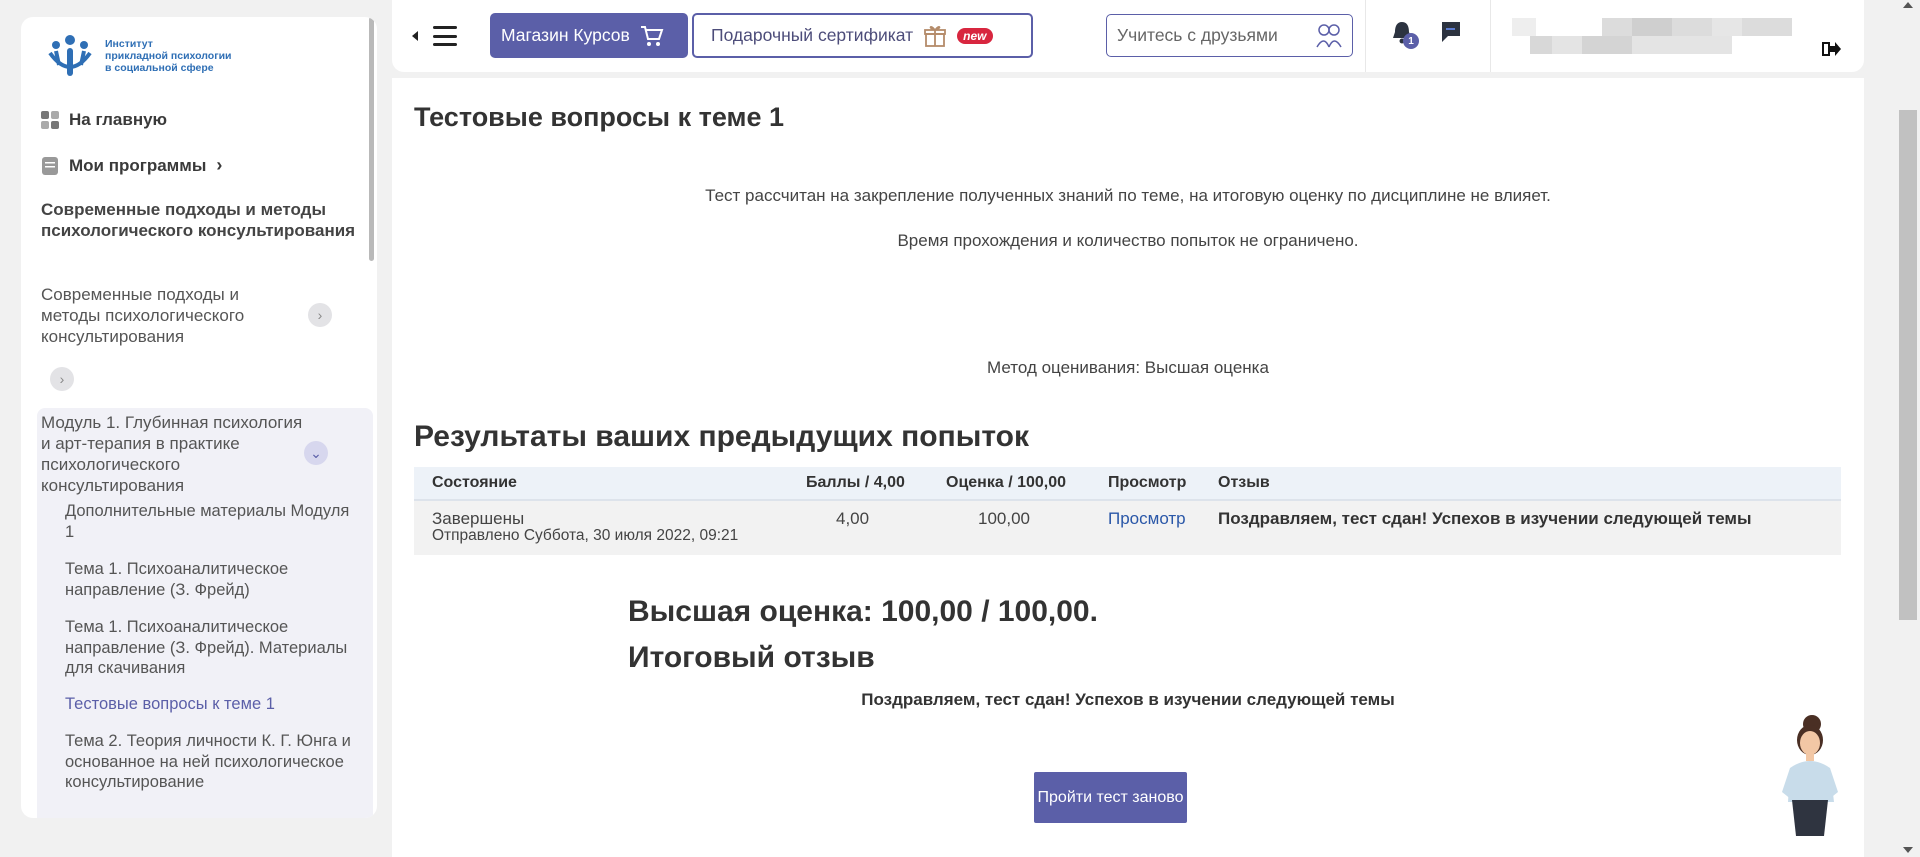 The image size is (1920, 857). I want to click on assistant-avatar-icon, so click(1811, 775).